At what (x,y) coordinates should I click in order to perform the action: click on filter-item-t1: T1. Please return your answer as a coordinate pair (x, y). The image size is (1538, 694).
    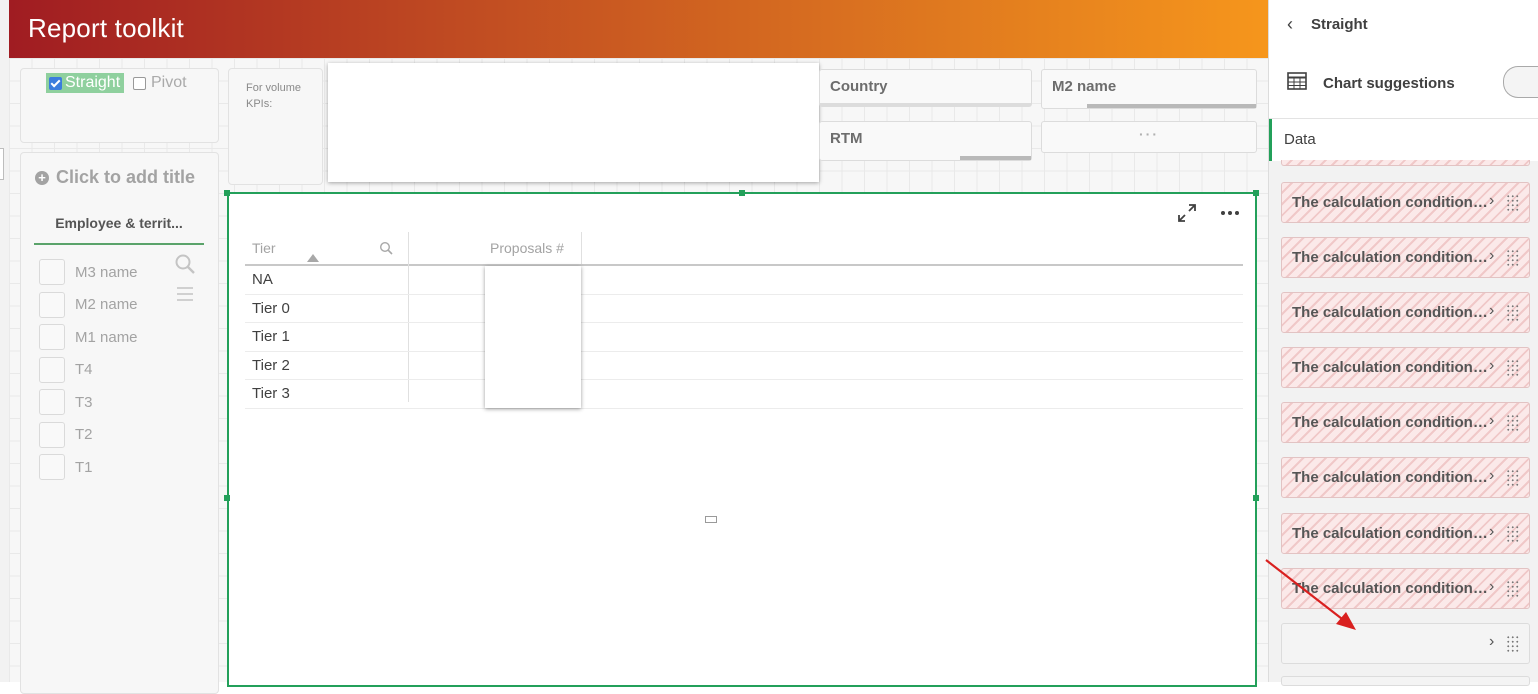
    Looking at the image, I should click on (88, 467).